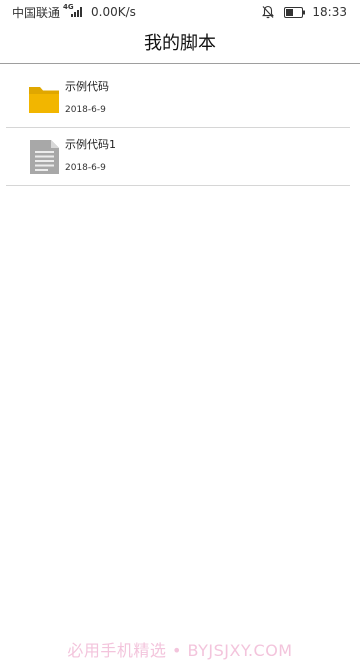  I want to click on battery-icon, so click(295, 12).